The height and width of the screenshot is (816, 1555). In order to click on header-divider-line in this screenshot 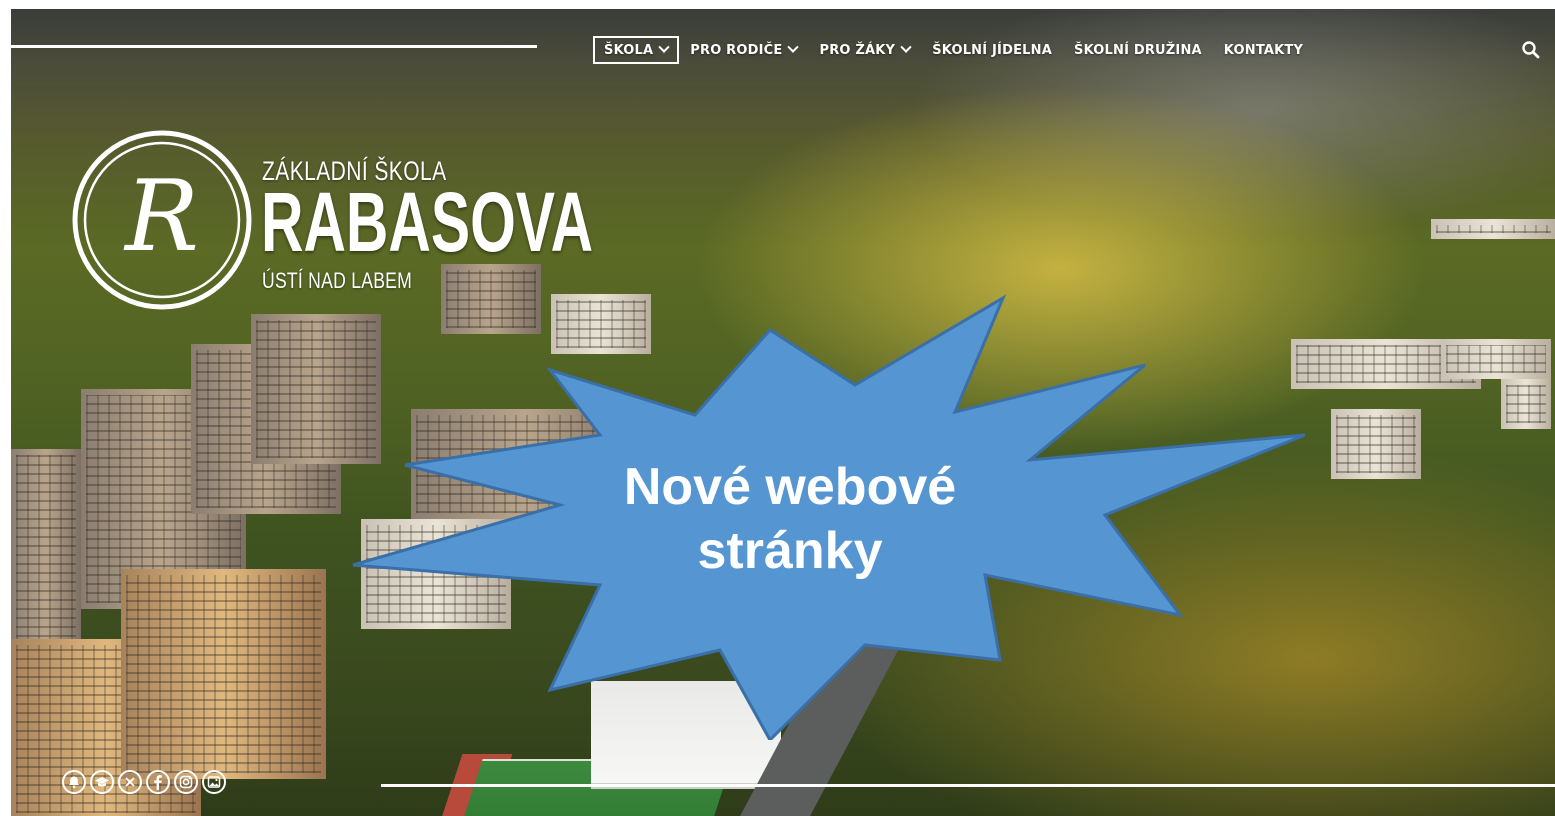, I will do `click(274, 46)`.